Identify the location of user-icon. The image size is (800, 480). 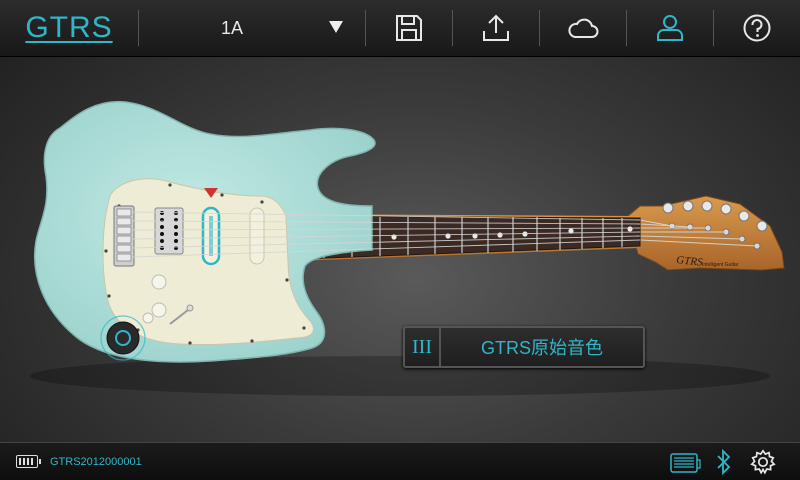
(670, 28).